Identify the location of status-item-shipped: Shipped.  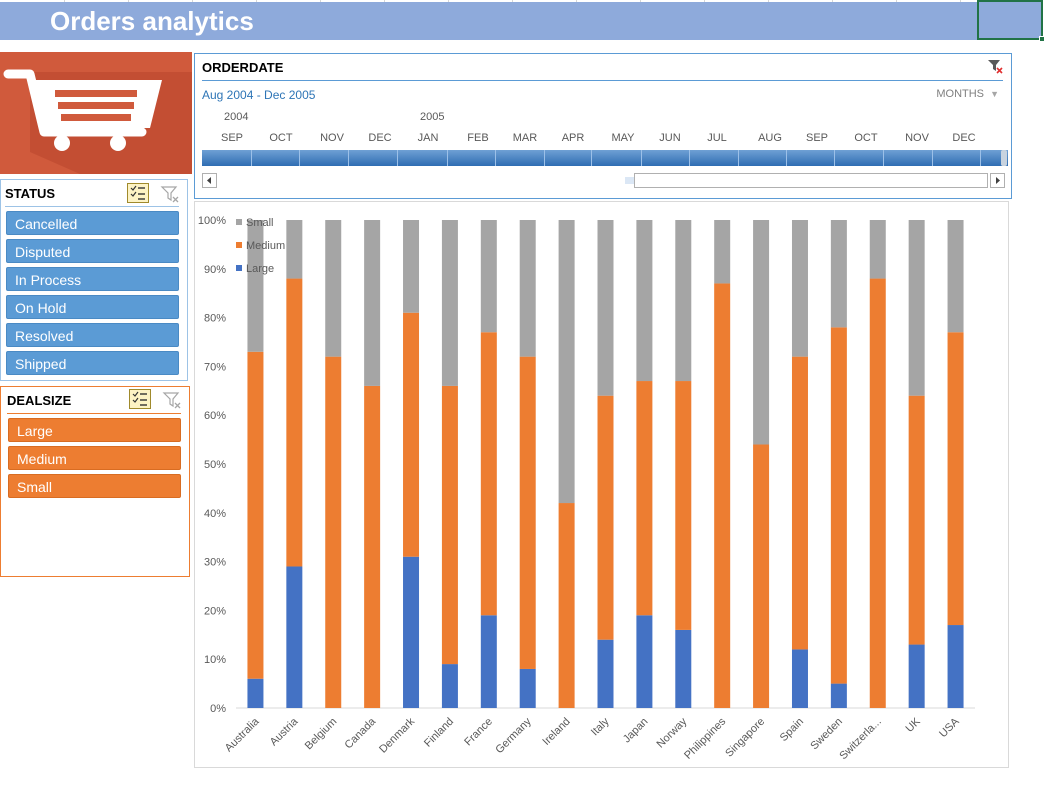
(92, 363).